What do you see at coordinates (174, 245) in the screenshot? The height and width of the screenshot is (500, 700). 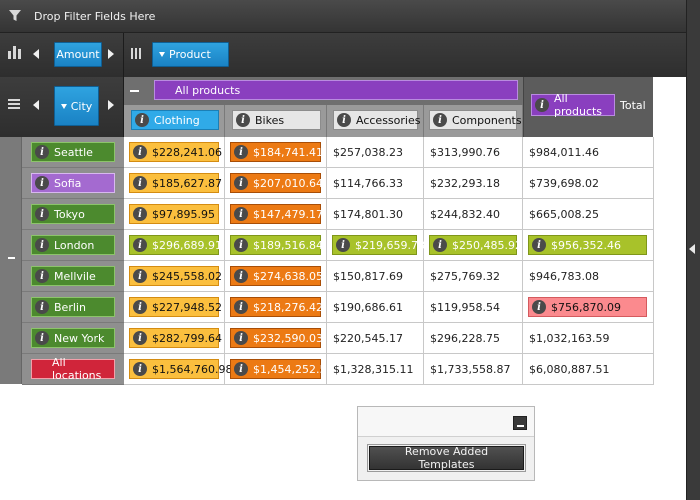 I see `value-cell: i $296,689.91` at bounding box center [174, 245].